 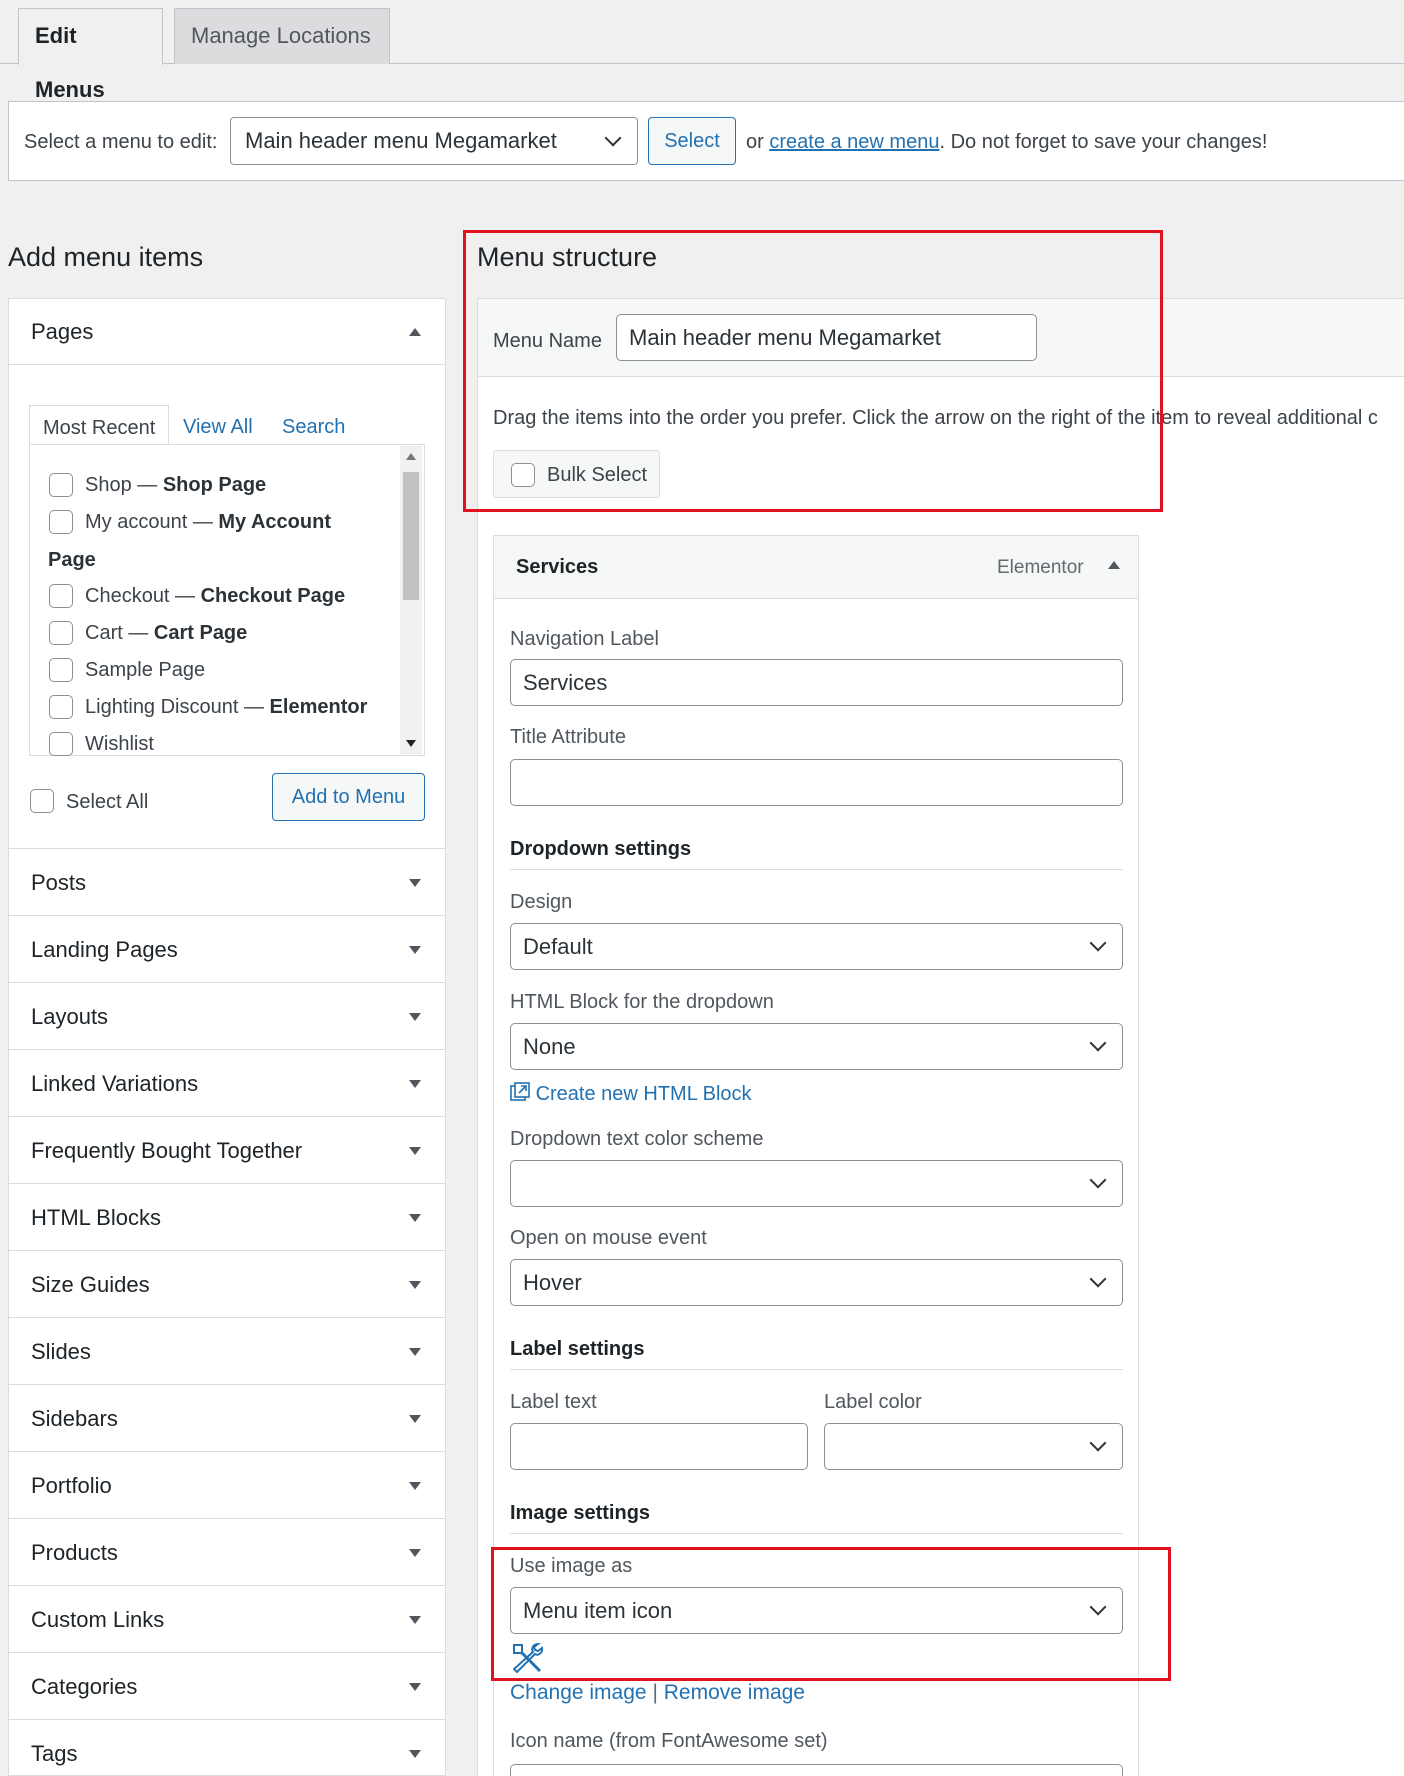 What do you see at coordinates (657, 1693) in the screenshot?
I see `image-actions: Change image | Remove image` at bounding box center [657, 1693].